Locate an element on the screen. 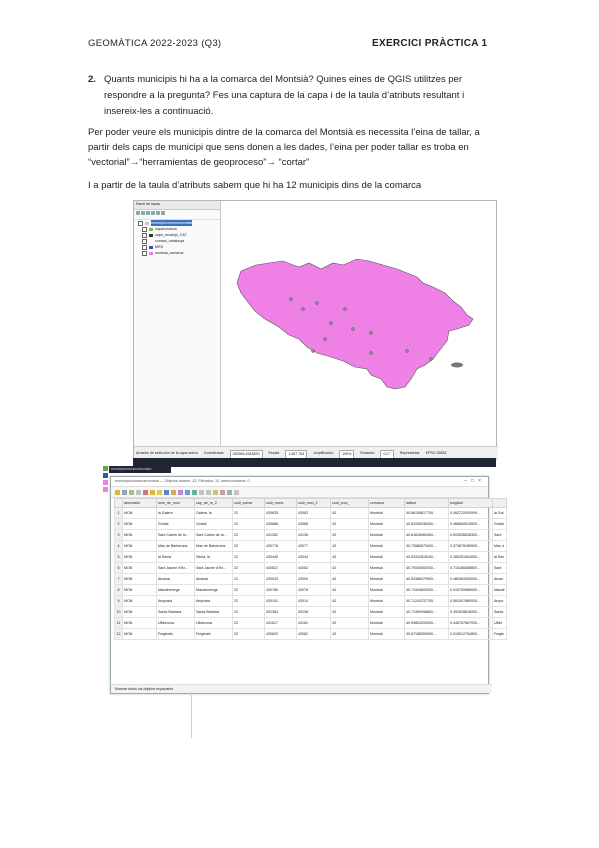  field-calculator-icon is located at coordinates (229, 492).